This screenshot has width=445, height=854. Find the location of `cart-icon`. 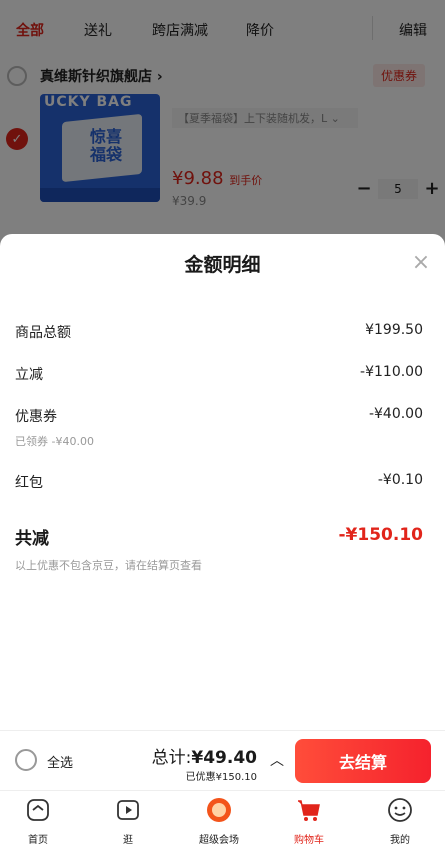

cart-icon is located at coordinates (309, 810).